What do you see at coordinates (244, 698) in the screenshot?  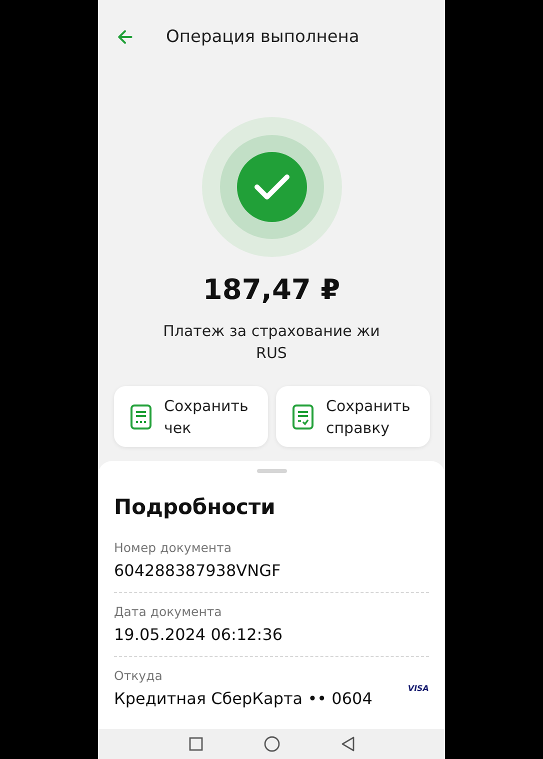 I see `field-value: Кредитная СберКарта •• 0604` at bounding box center [244, 698].